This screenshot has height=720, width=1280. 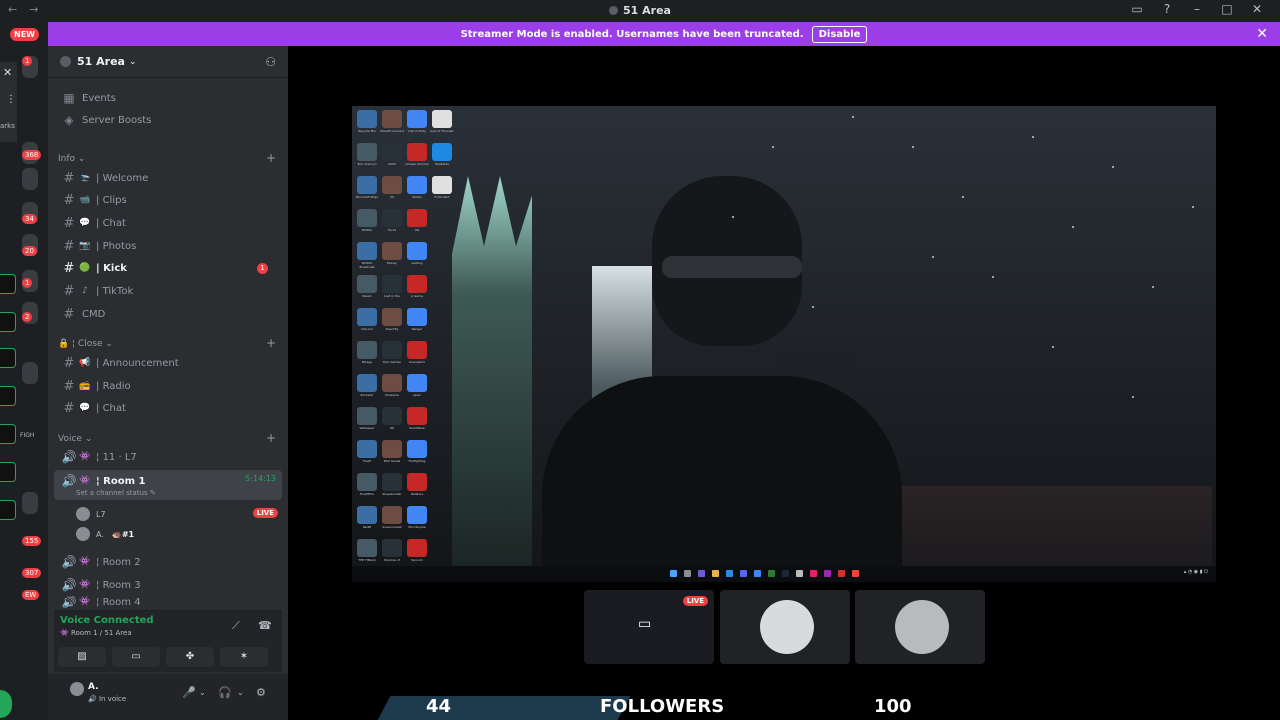 What do you see at coordinates (105, 534) in the screenshot?
I see `voice-user-a: A. 🦔#1` at bounding box center [105, 534].